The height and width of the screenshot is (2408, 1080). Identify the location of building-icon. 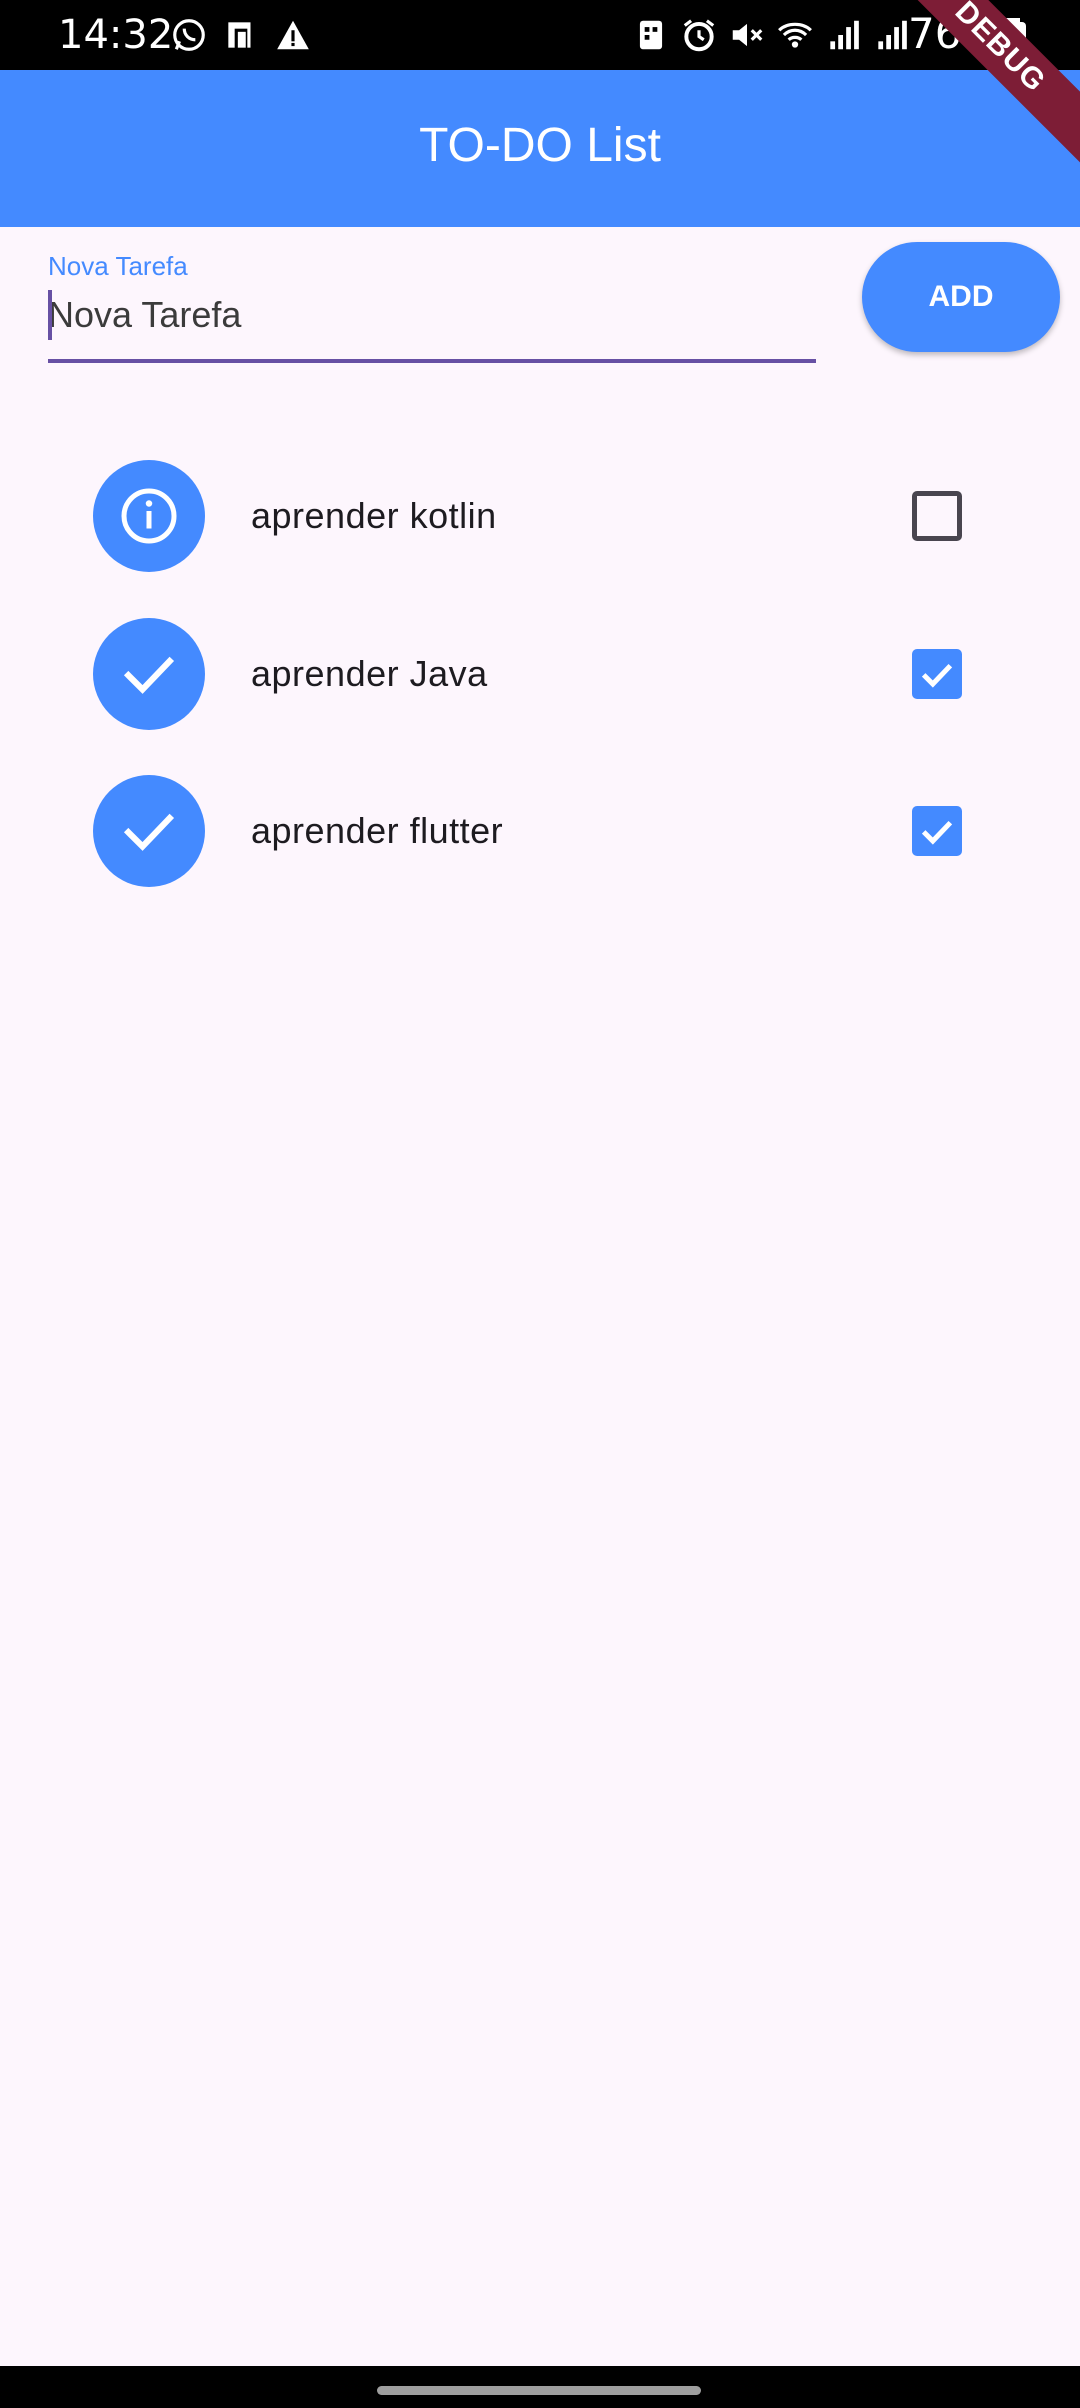
(651, 35).